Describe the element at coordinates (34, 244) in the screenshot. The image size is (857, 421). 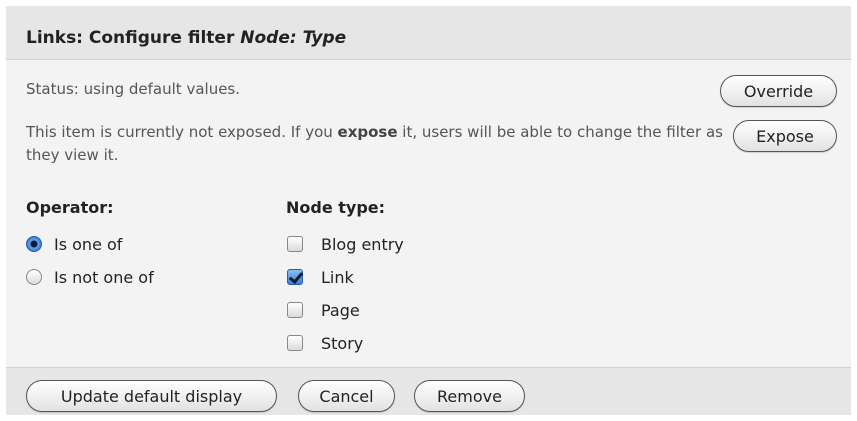
I see `radio-is-one-of` at that location.